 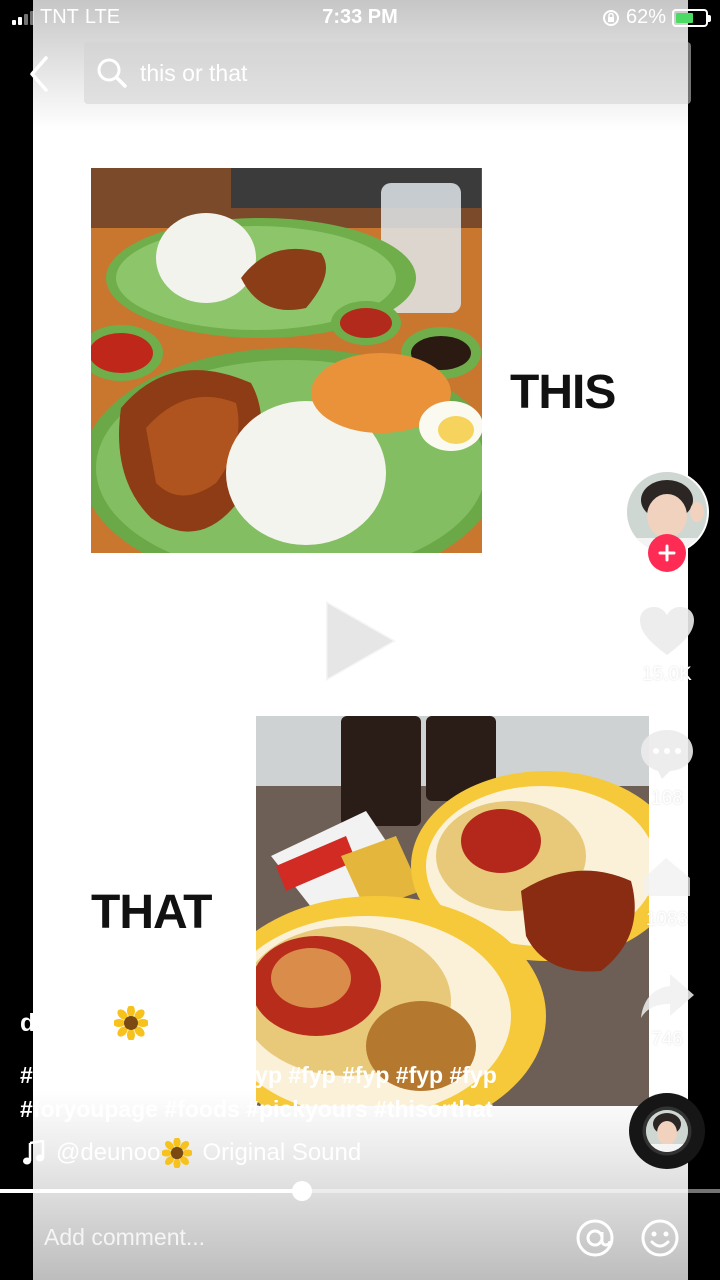 What do you see at coordinates (667, 1039) in the screenshot?
I see `forward-count: 746` at bounding box center [667, 1039].